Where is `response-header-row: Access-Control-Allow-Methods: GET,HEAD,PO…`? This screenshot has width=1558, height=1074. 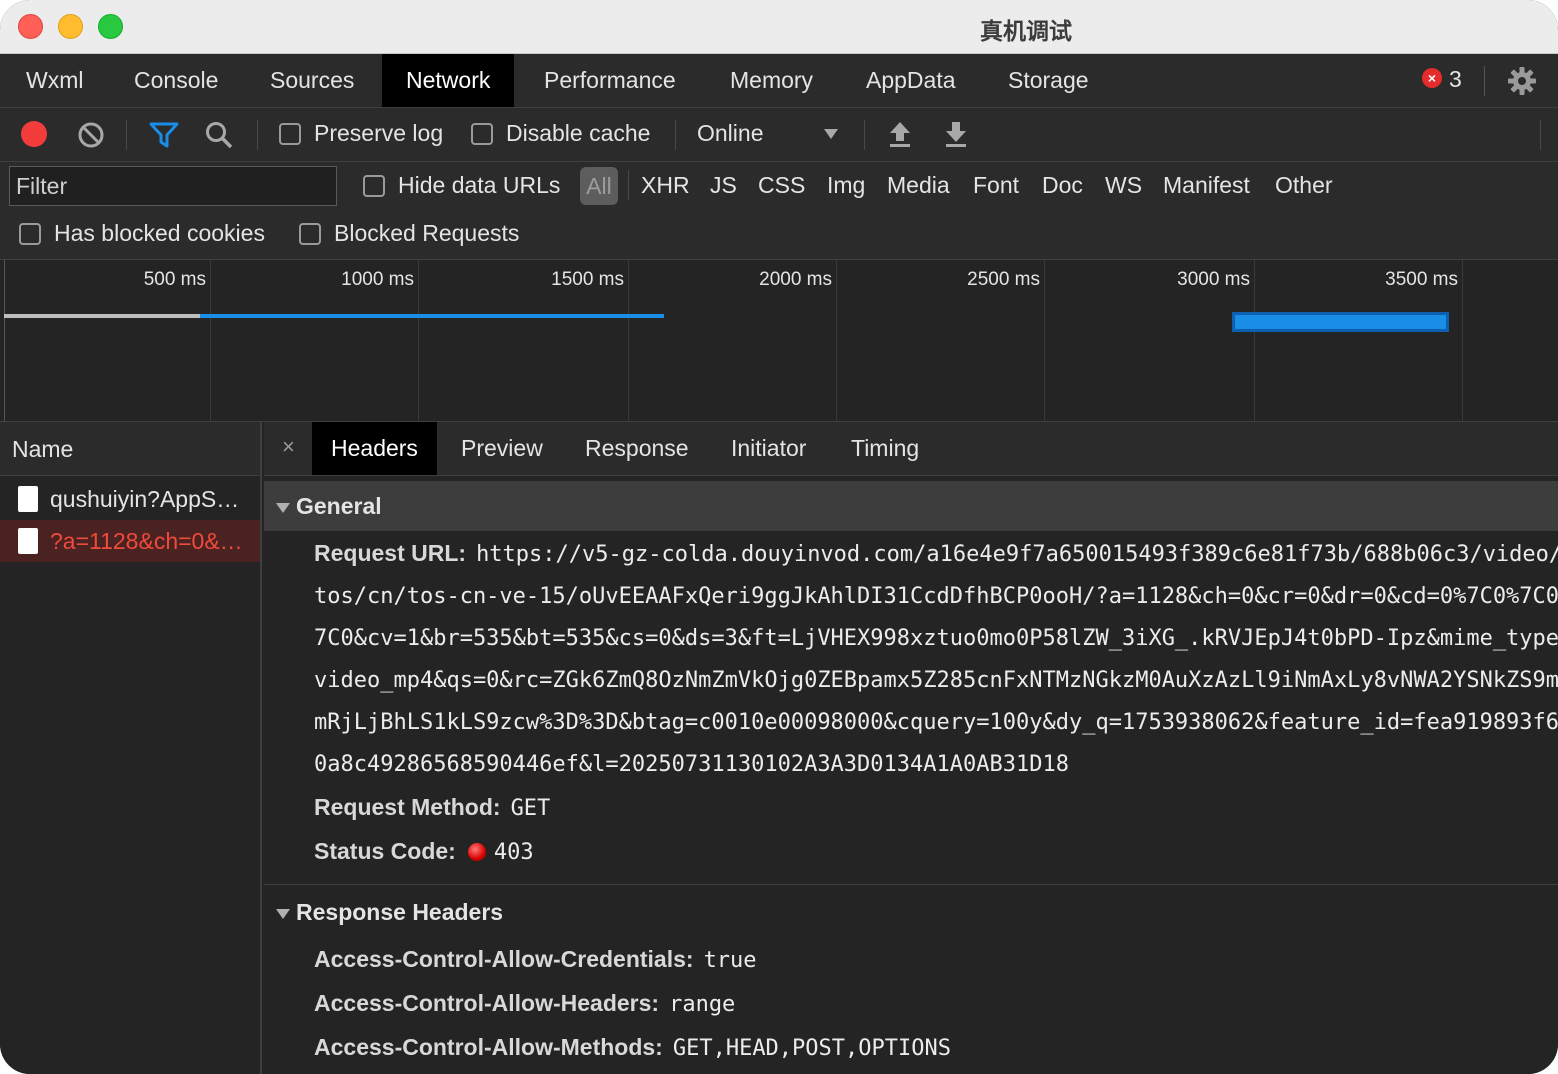
response-header-row: Access-Control-Allow-Methods: GET,HEAD,PO… is located at coordinates (632, 1047).